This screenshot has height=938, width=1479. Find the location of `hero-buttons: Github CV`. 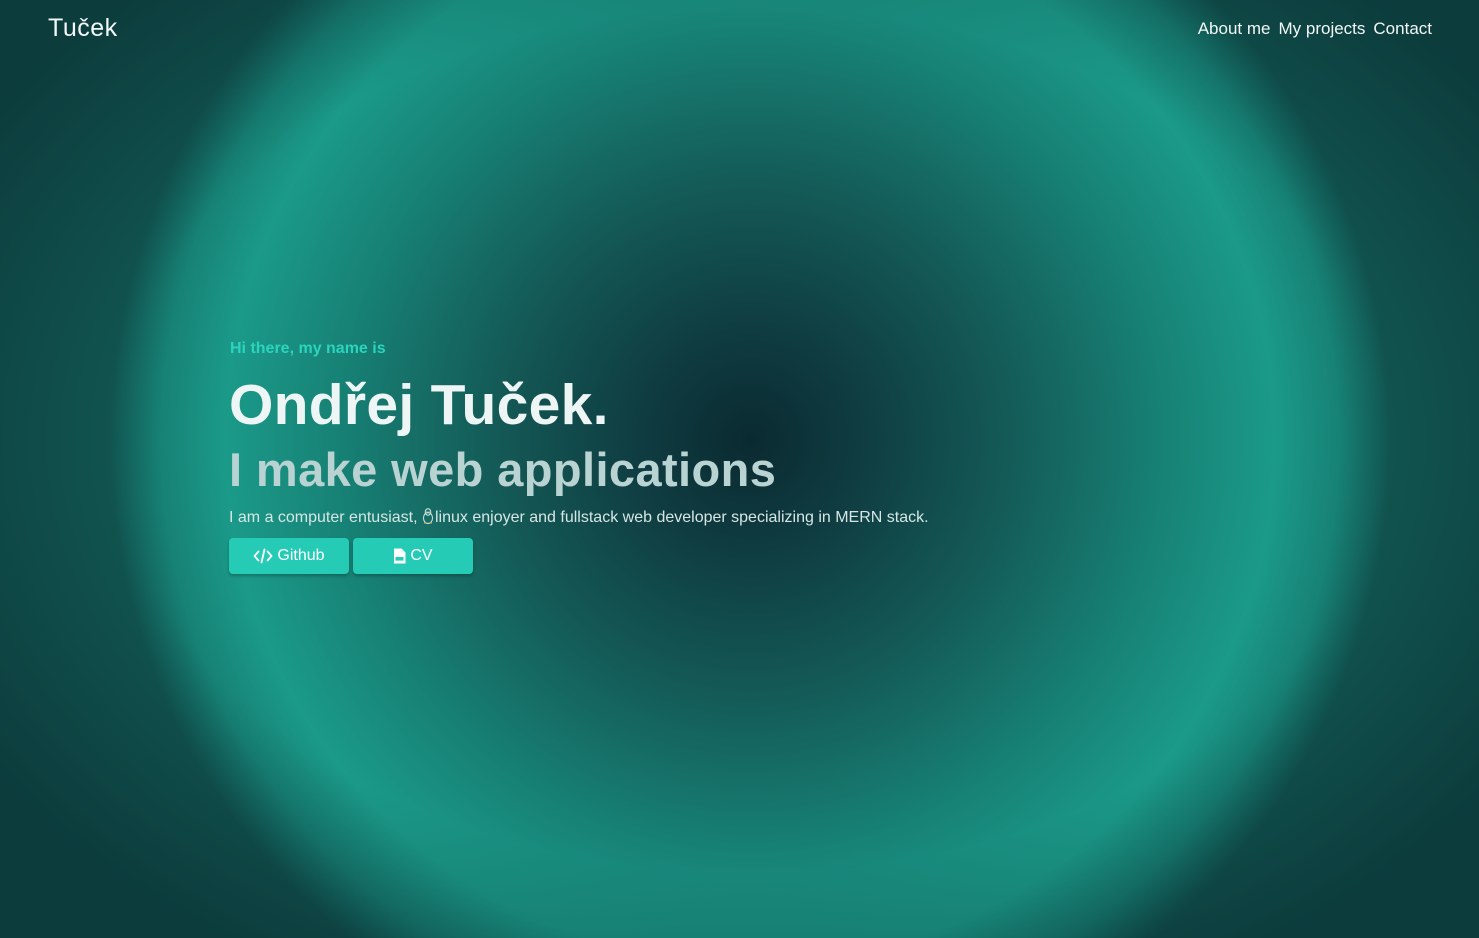

hero-buttons: Github CV is located at coordinates (609, 556).